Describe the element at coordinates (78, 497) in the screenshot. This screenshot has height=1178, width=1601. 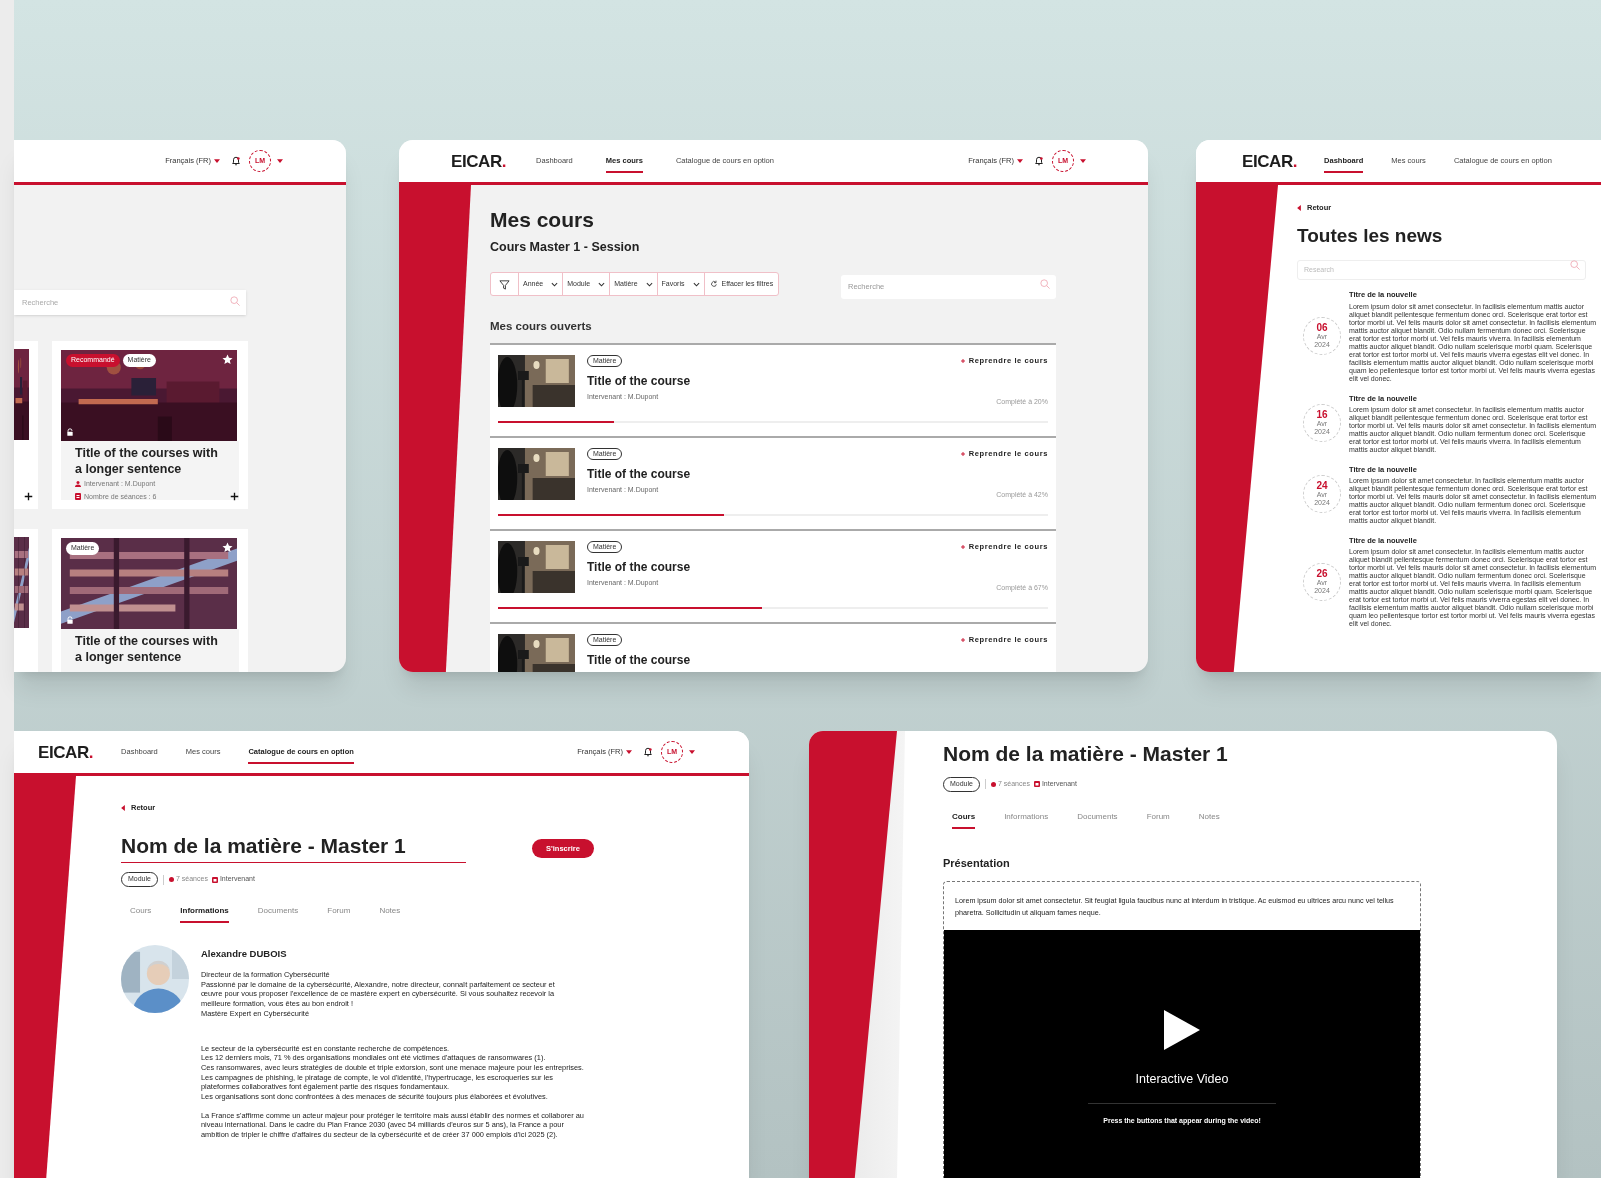
I see `document-icon` at that location.